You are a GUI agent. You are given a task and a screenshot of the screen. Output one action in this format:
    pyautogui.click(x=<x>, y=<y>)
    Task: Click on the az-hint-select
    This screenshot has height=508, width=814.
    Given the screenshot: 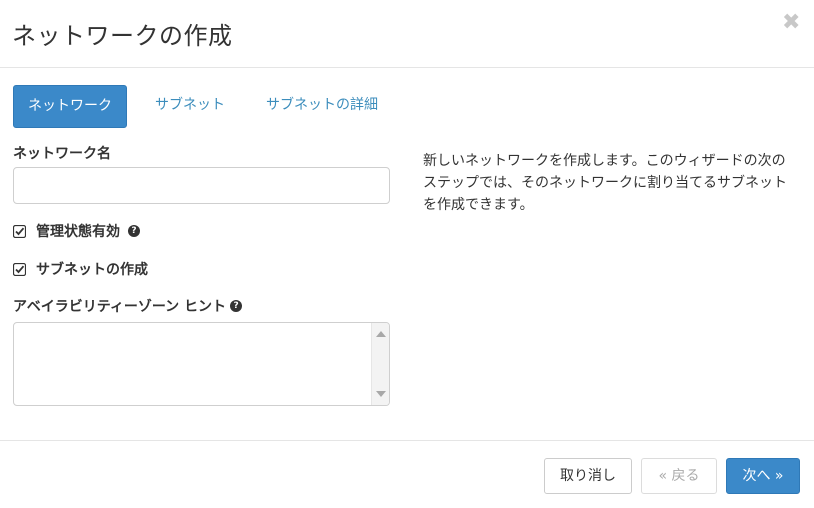 What is the action you would take?
    pyautogui.click(x=201, y=364)
    